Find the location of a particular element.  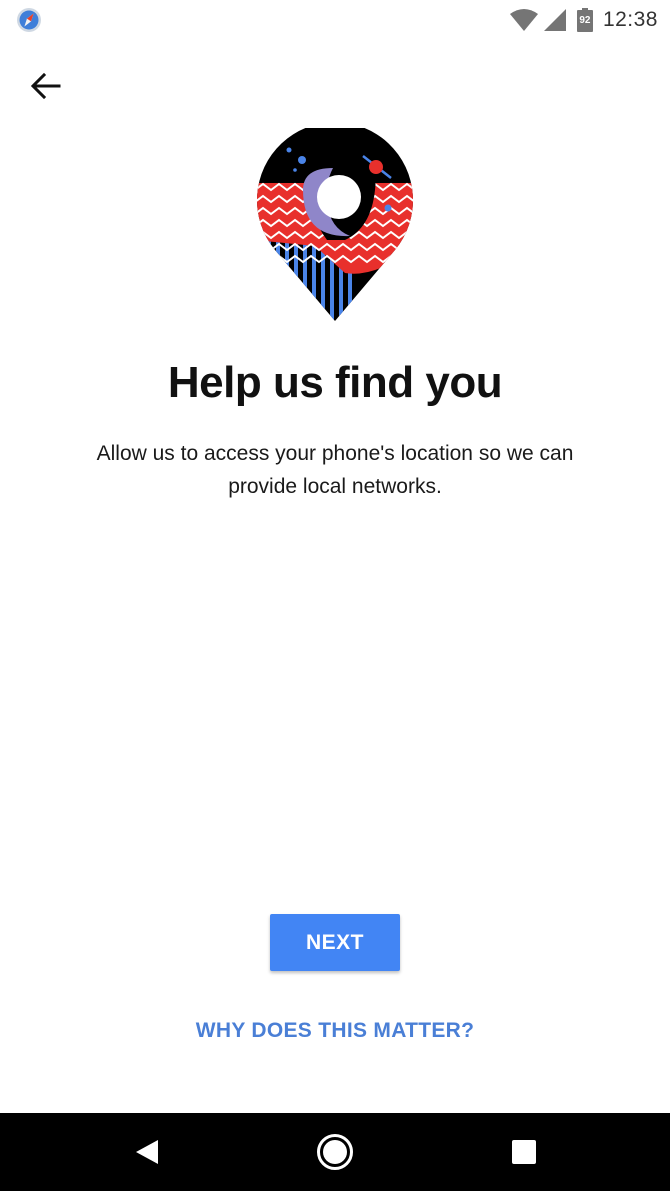

battery-level: 92 is located at coordinates (585, 20).